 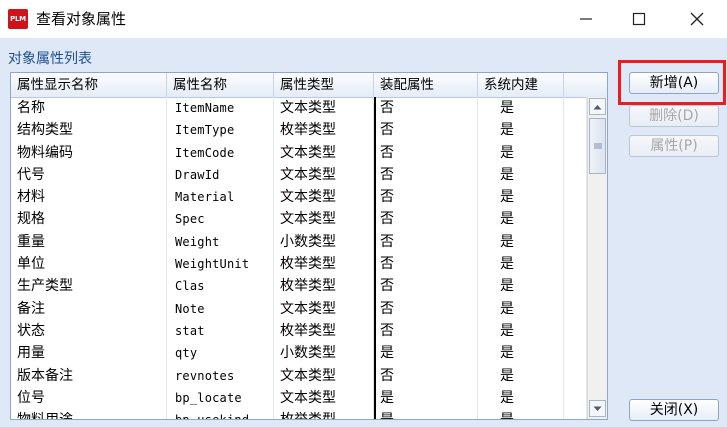 I want to click on table-row: 单位 WeightUnit 枚举类型否是, so click(x=299, y=264).